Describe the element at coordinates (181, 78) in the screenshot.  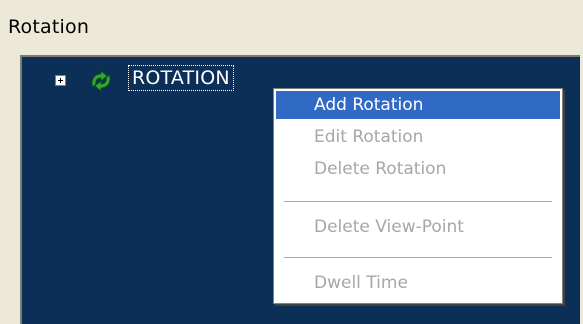
I see `tree-node-rotation: ROTATION` at that location.